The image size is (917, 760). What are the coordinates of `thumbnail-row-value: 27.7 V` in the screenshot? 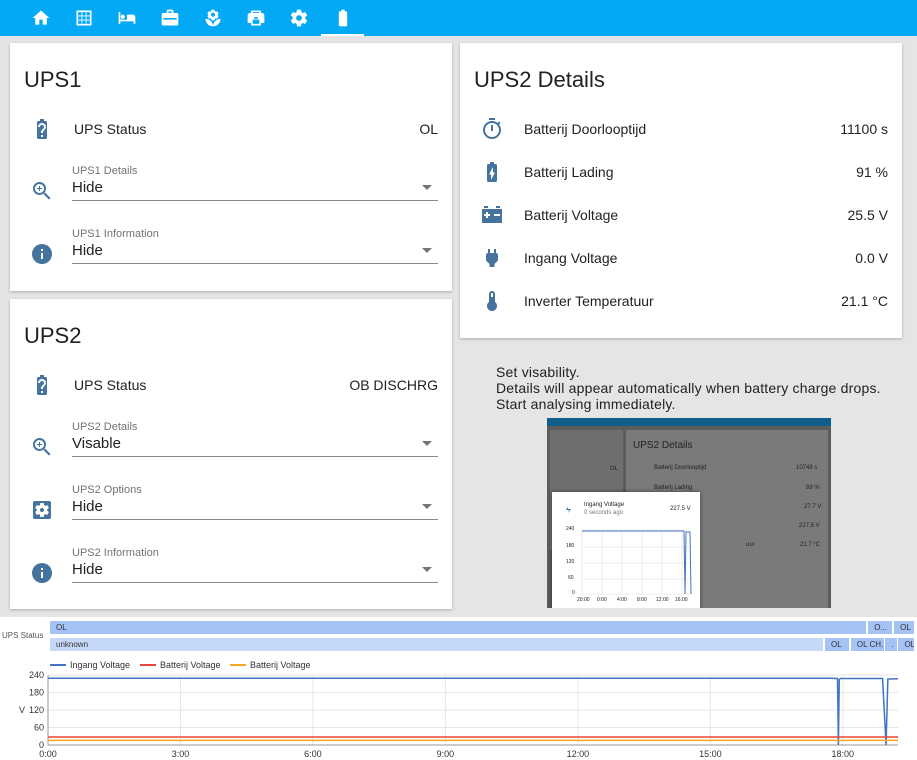 It's located at (813, 507).